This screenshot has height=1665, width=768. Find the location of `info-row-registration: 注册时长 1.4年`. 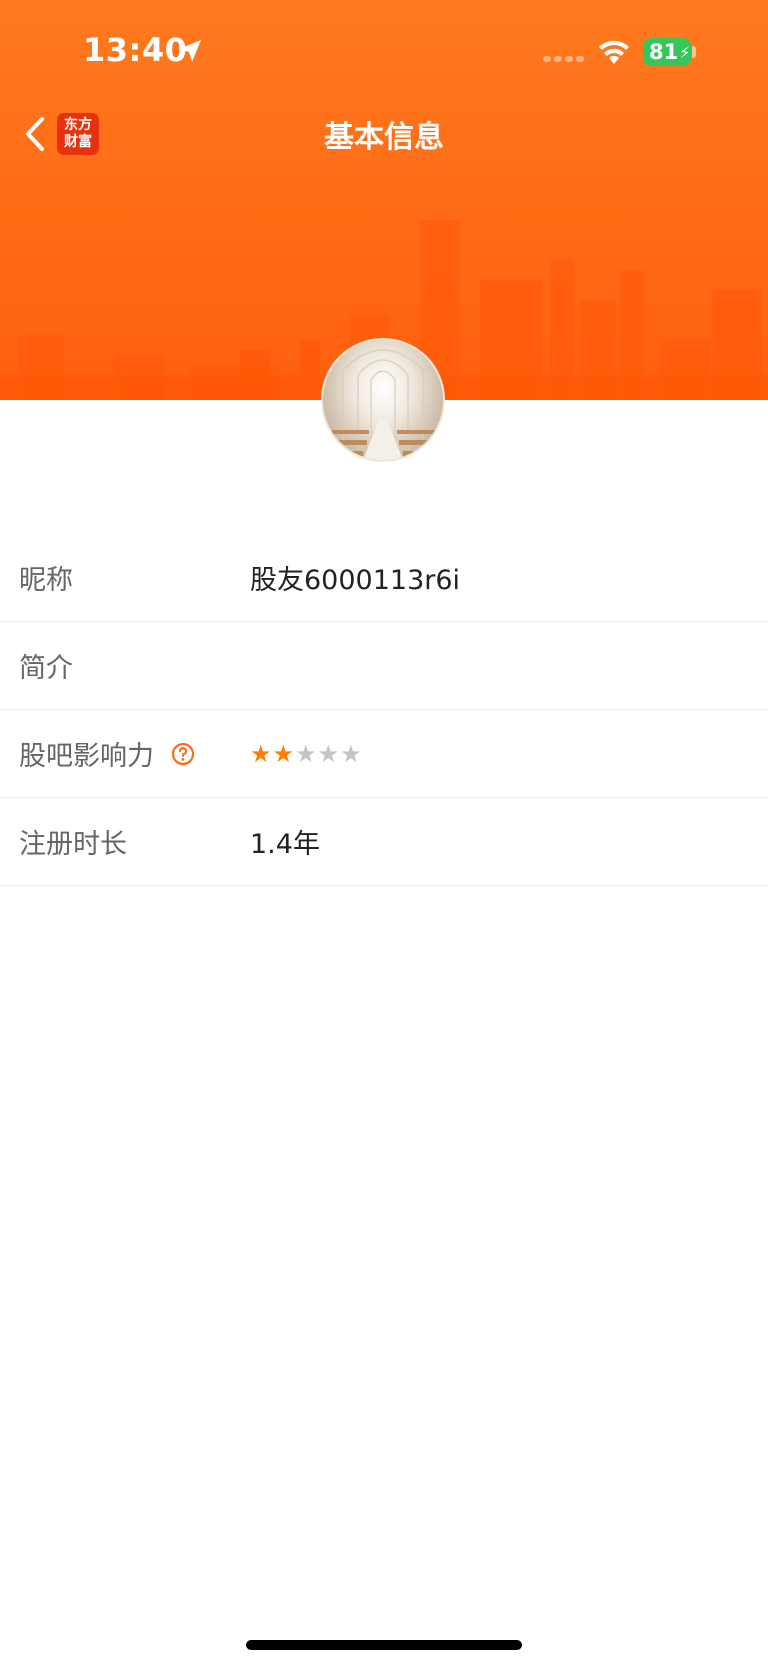

info-row-registration: 注册时长 1.4年 is located at coordinates (384, 842).